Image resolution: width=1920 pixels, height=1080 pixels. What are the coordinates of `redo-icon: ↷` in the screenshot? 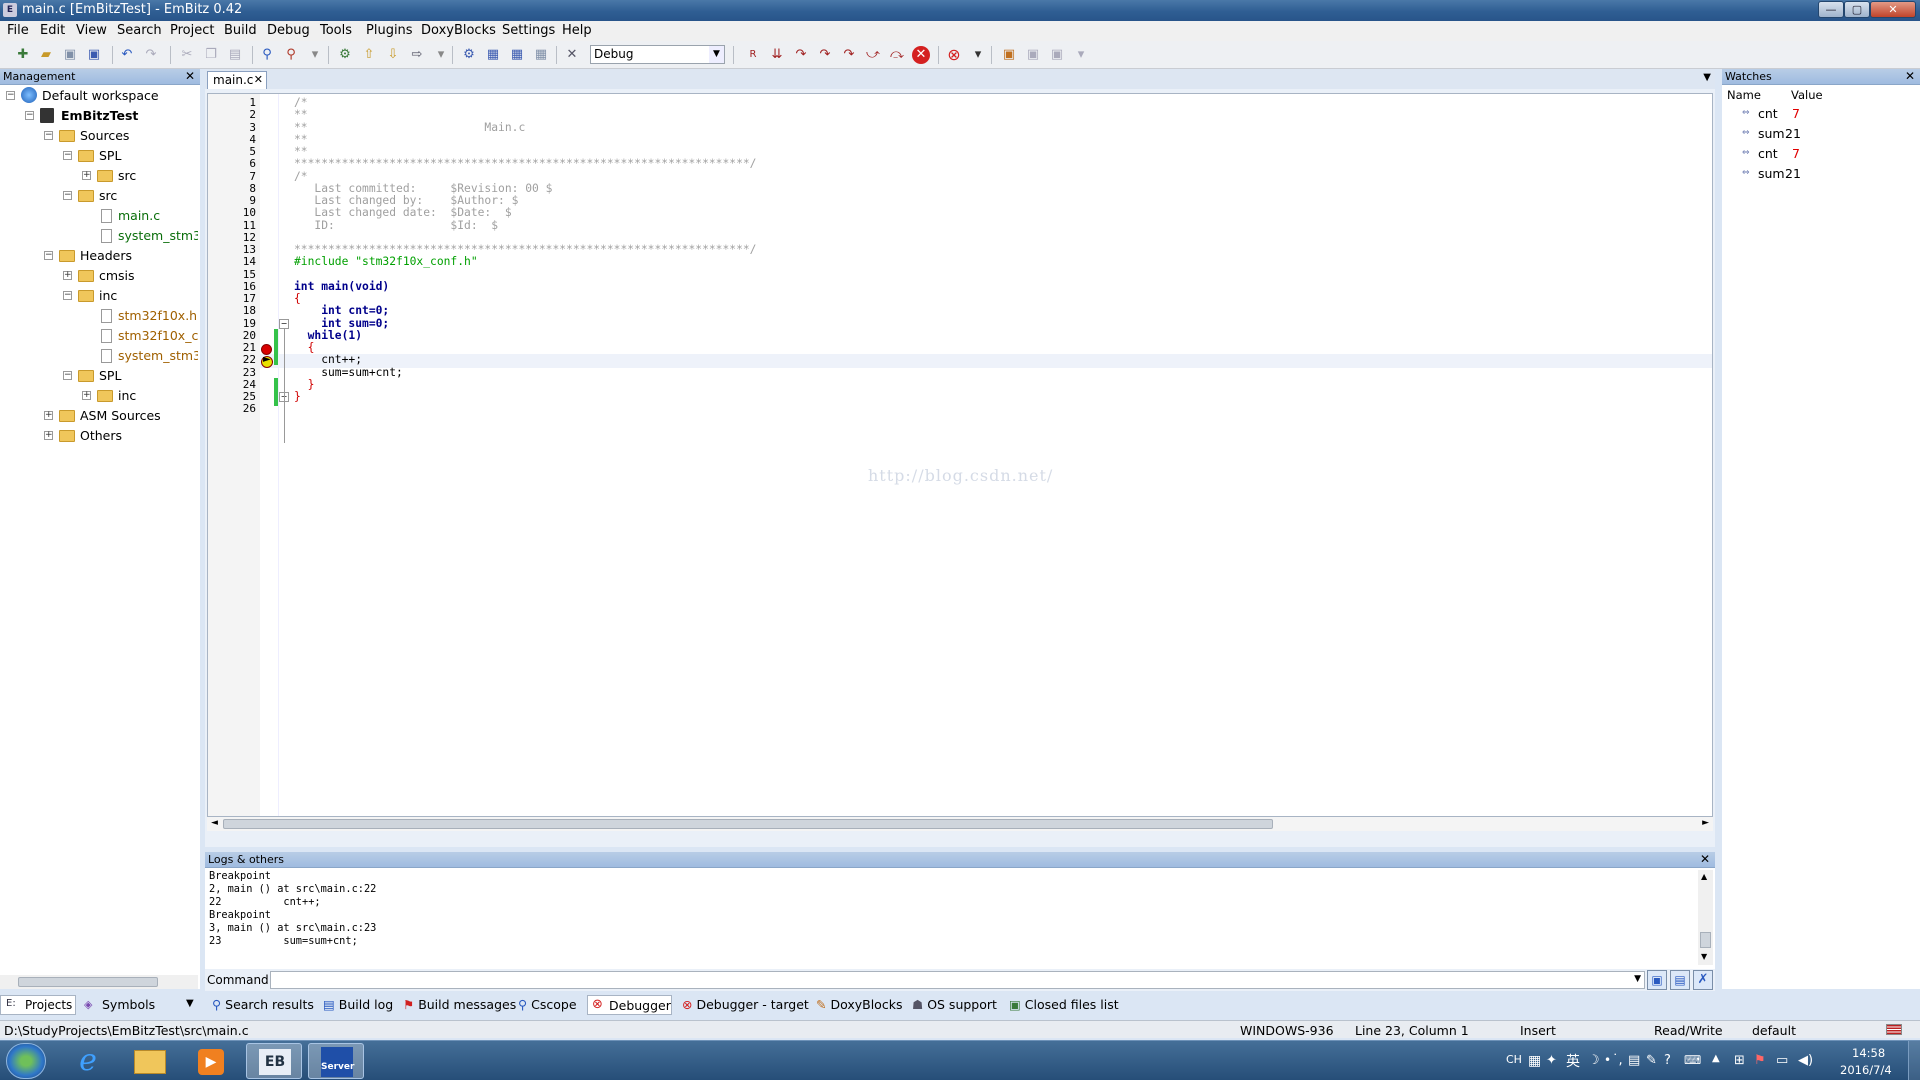 It's located at (151, 55).